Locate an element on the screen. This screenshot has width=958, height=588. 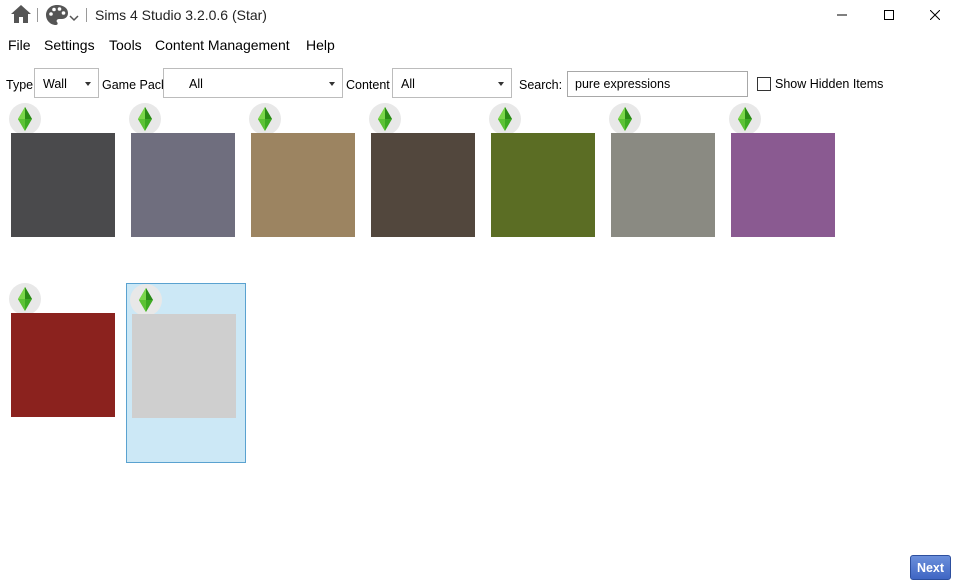
type-value: Wall is located at coordinates (55, 84).